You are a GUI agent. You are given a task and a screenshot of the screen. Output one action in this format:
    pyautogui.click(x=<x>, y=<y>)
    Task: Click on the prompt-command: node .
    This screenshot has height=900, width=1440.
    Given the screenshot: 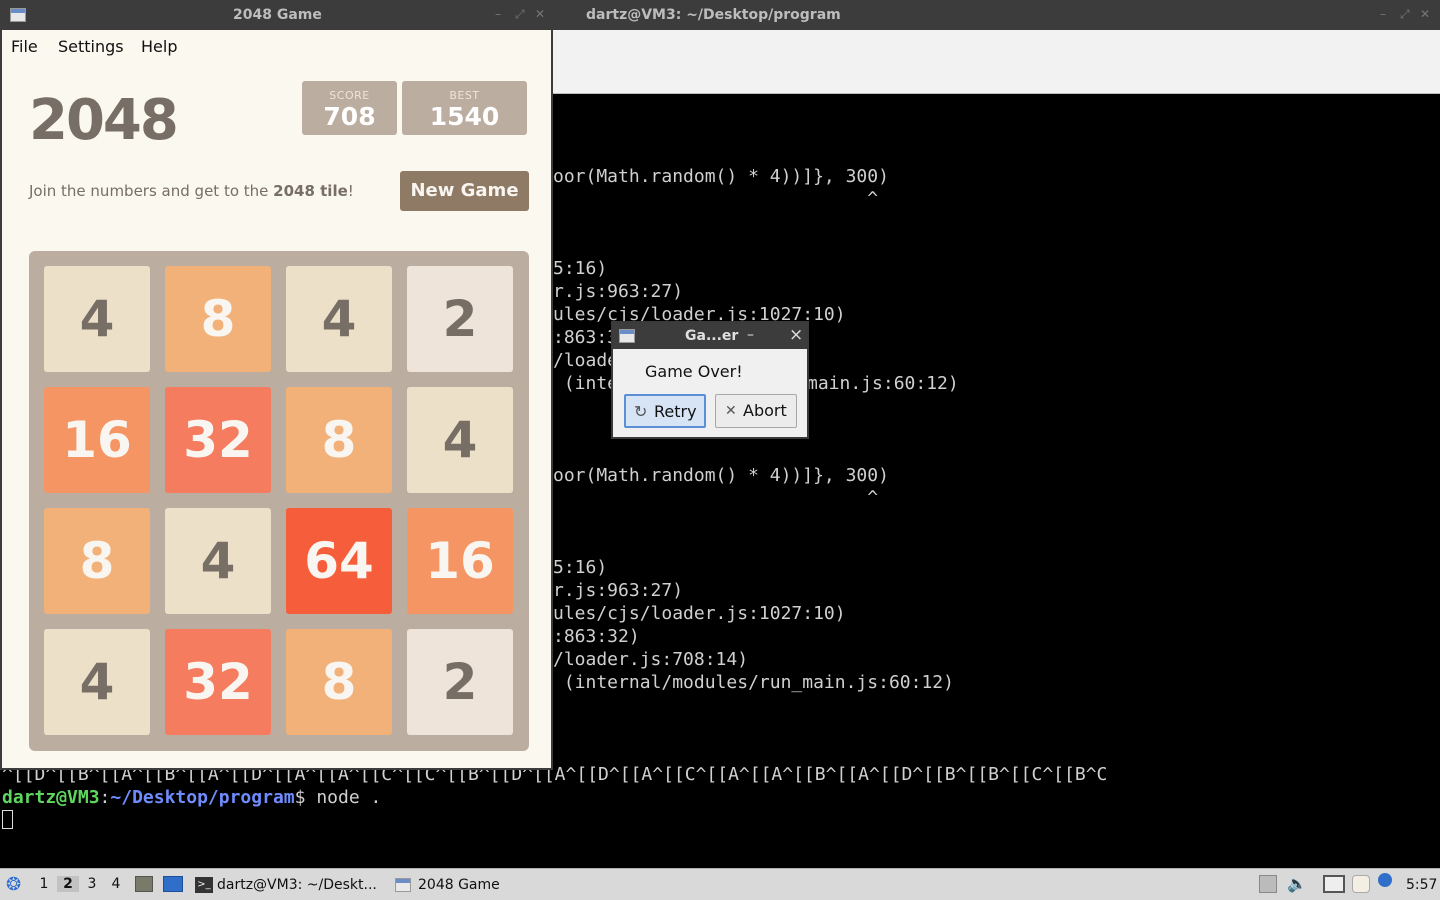 What is the action you would take?
    pyautogui.click(x=349, y=797)
    